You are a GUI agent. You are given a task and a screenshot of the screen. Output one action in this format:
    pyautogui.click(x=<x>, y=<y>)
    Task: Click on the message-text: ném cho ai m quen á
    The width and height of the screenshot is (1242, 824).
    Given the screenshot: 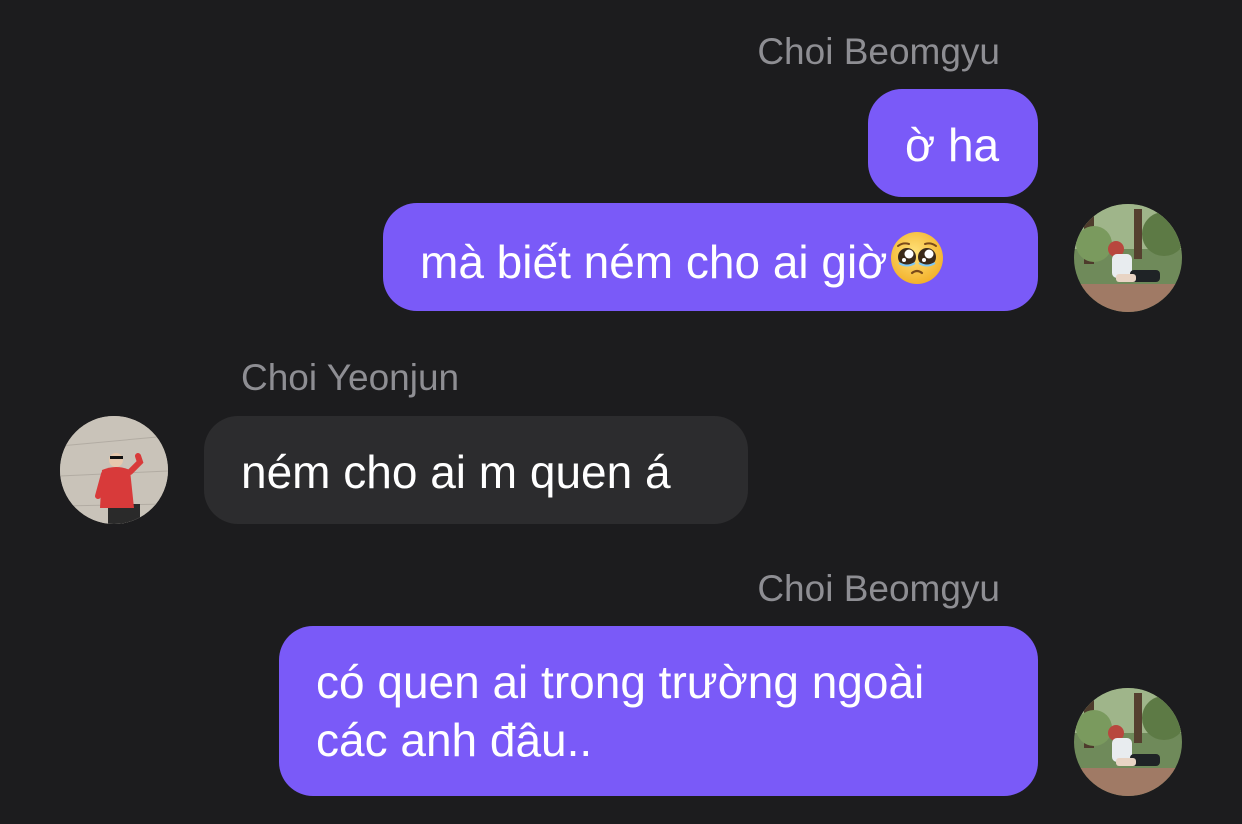 What is the action you would take?
    pyautogui.click(x=456, y=472)
    